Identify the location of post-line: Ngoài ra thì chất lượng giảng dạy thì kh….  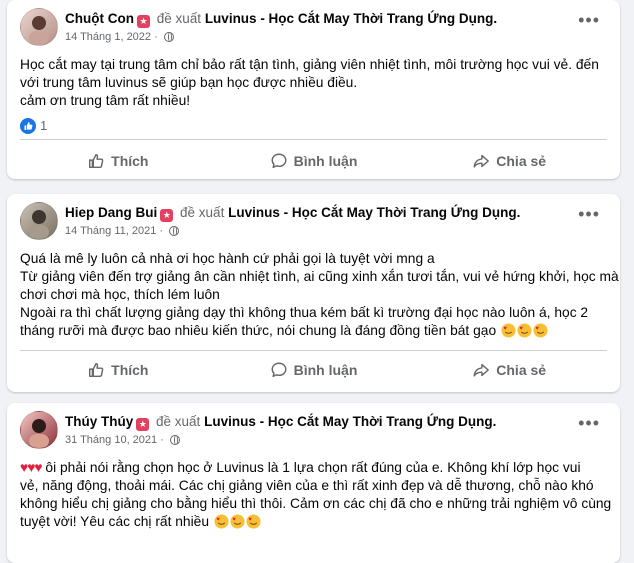
(304, 312).